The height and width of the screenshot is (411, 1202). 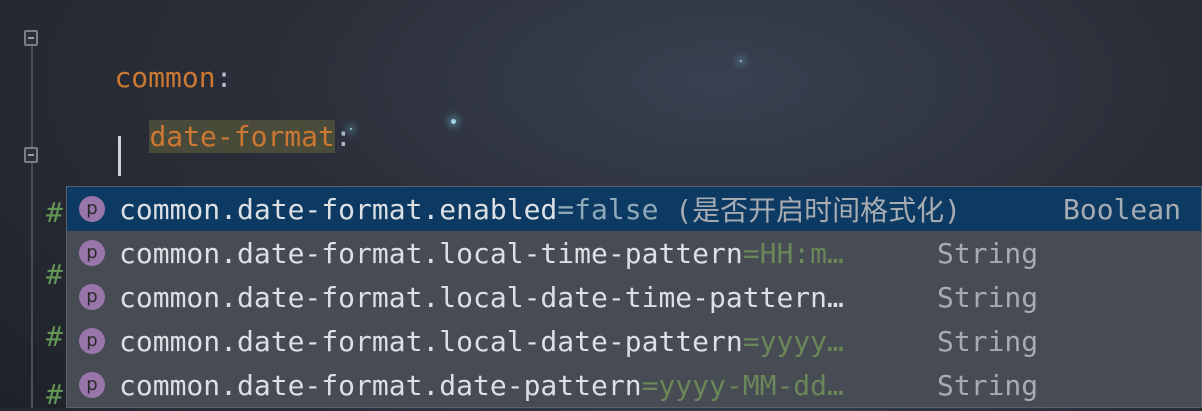 What do you see at coordinates (242, 136) in the screenshot?
I see `yaml-key-date-format: date-format` at bounding box center [242, 136].